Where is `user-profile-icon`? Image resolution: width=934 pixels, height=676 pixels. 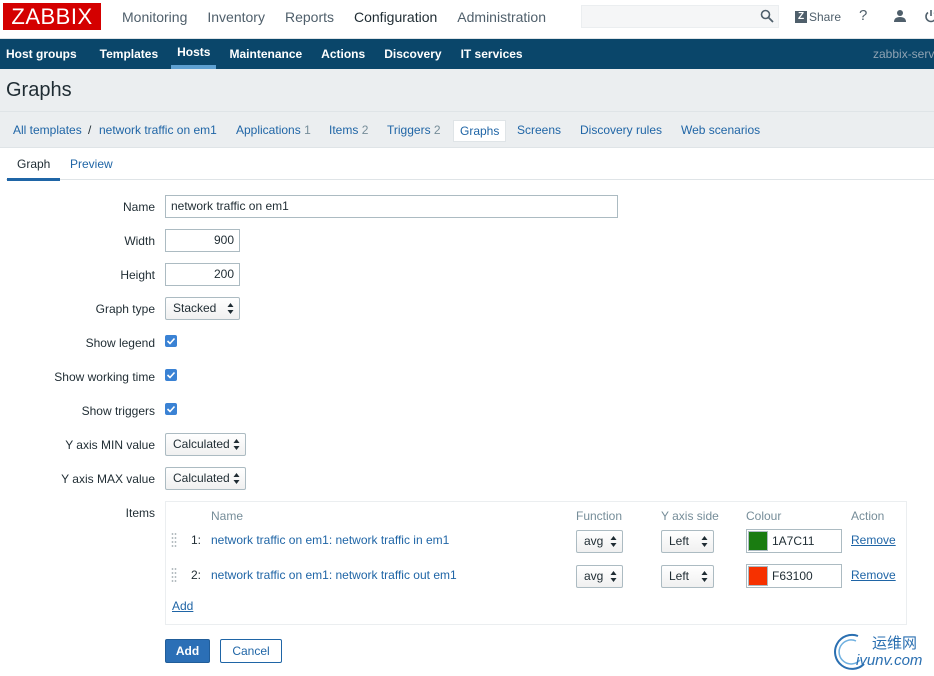
user-profile-icon is located at coordinates (900, 16).